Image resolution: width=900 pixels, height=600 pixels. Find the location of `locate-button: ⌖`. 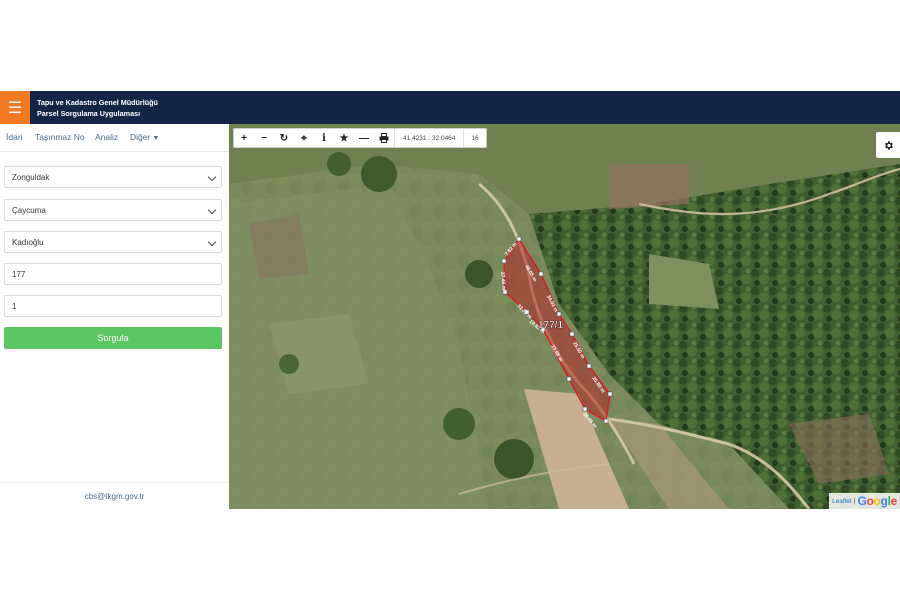

locate-button: ⌖ is located at coordinates (304, 138).